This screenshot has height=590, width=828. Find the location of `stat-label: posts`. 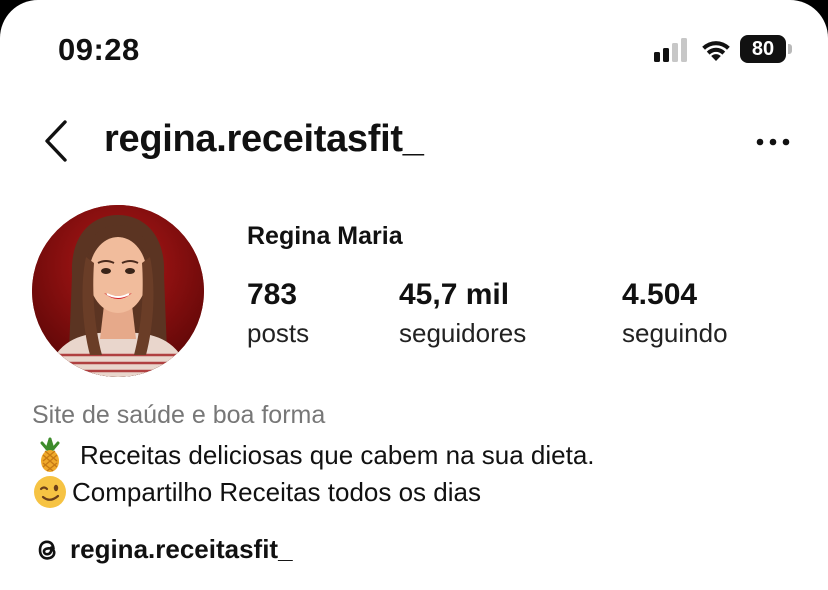

stat-label: posts is located at coordinates (278, 333).